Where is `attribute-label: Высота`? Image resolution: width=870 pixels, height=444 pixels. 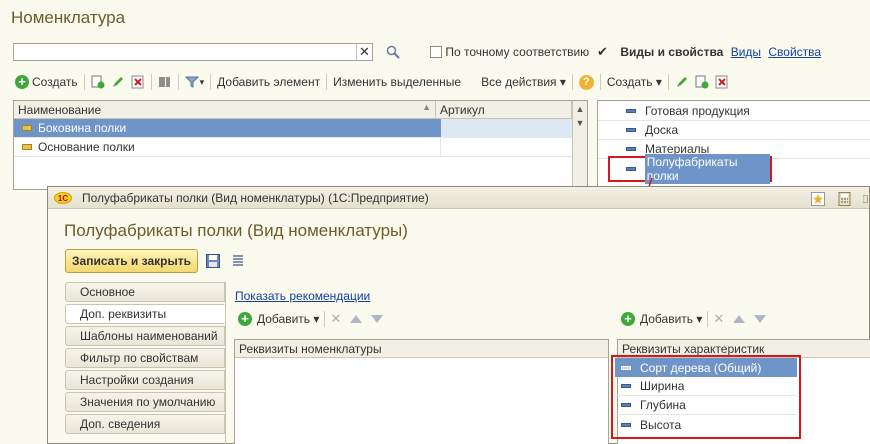 attribute-label: Высота is located at coordinates (661, 424).